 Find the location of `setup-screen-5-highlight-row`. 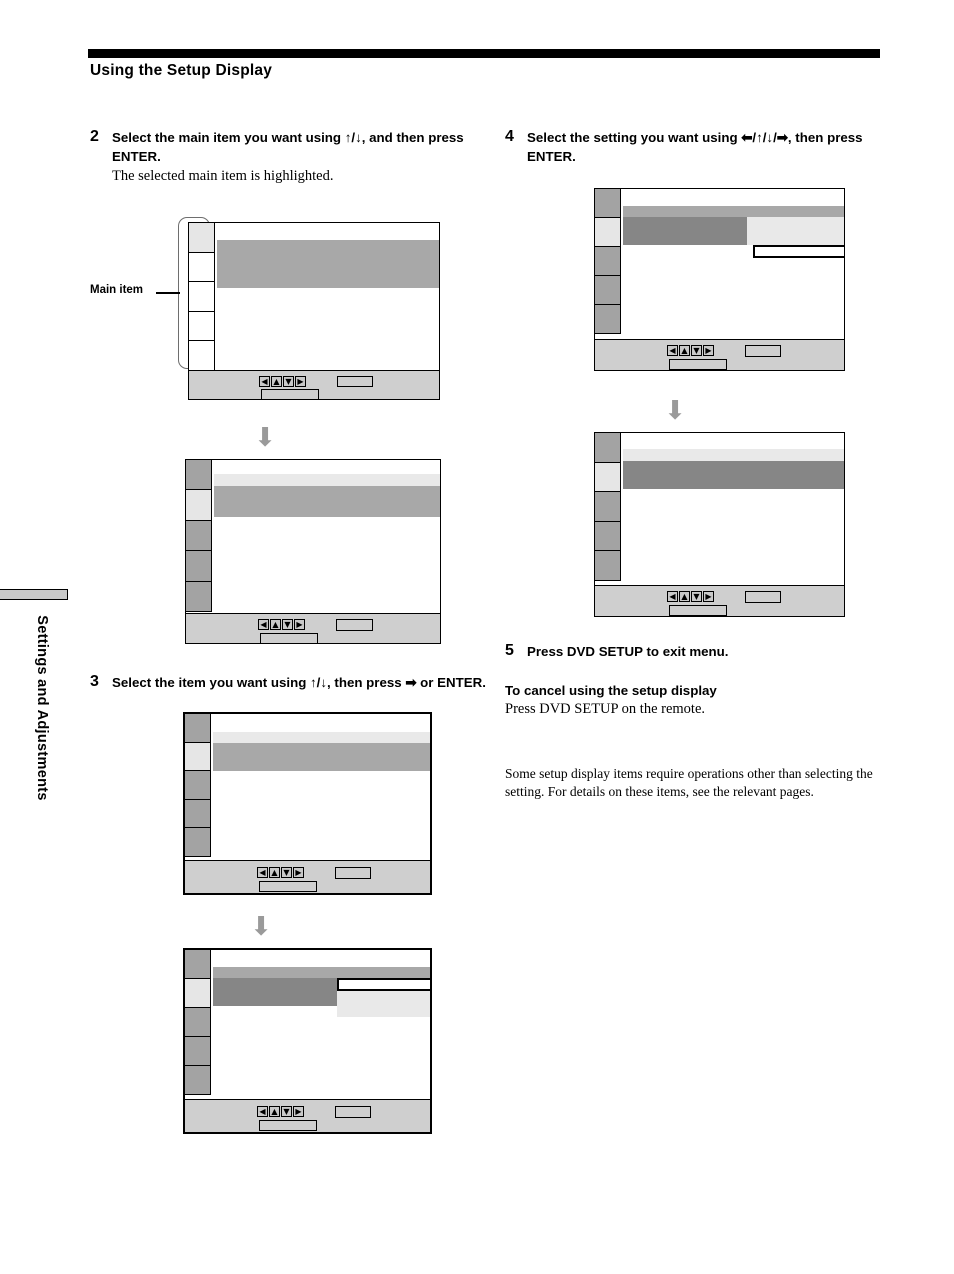

setup-screen-5-highlight-row is located at coordinates (685, 231).